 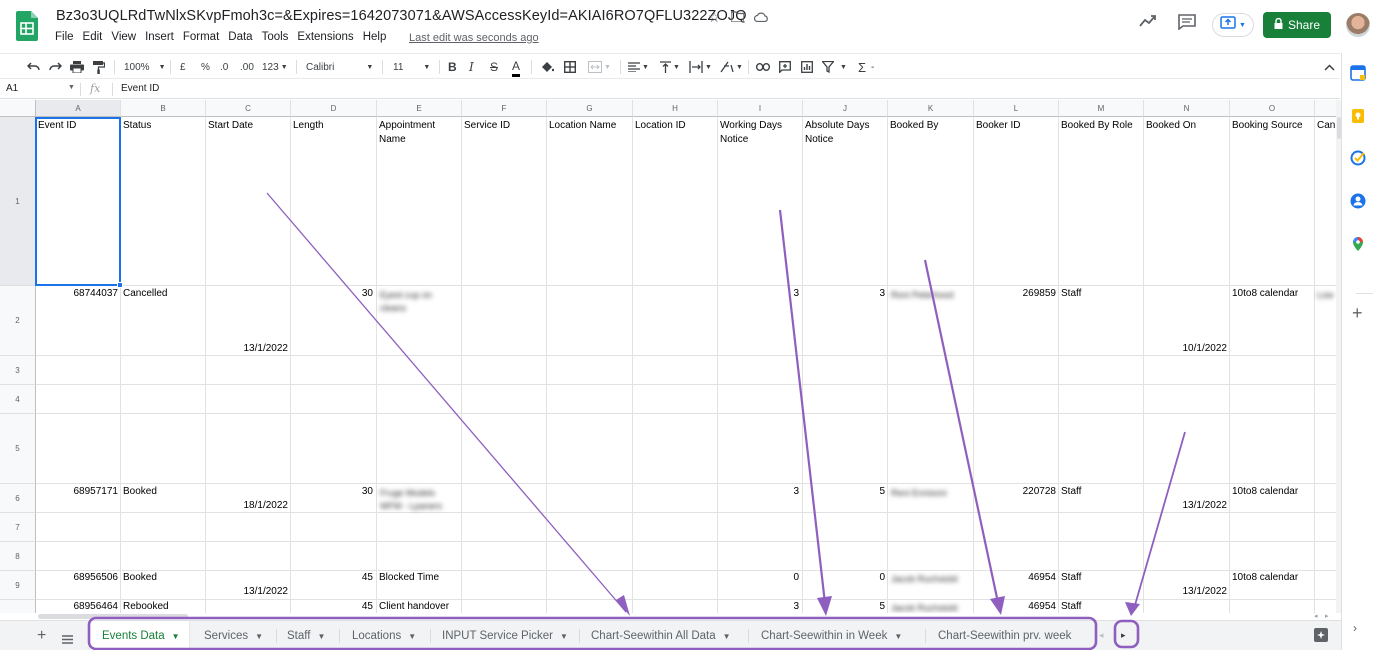 I want to click on undo-icon, so click(x=33, y=67).